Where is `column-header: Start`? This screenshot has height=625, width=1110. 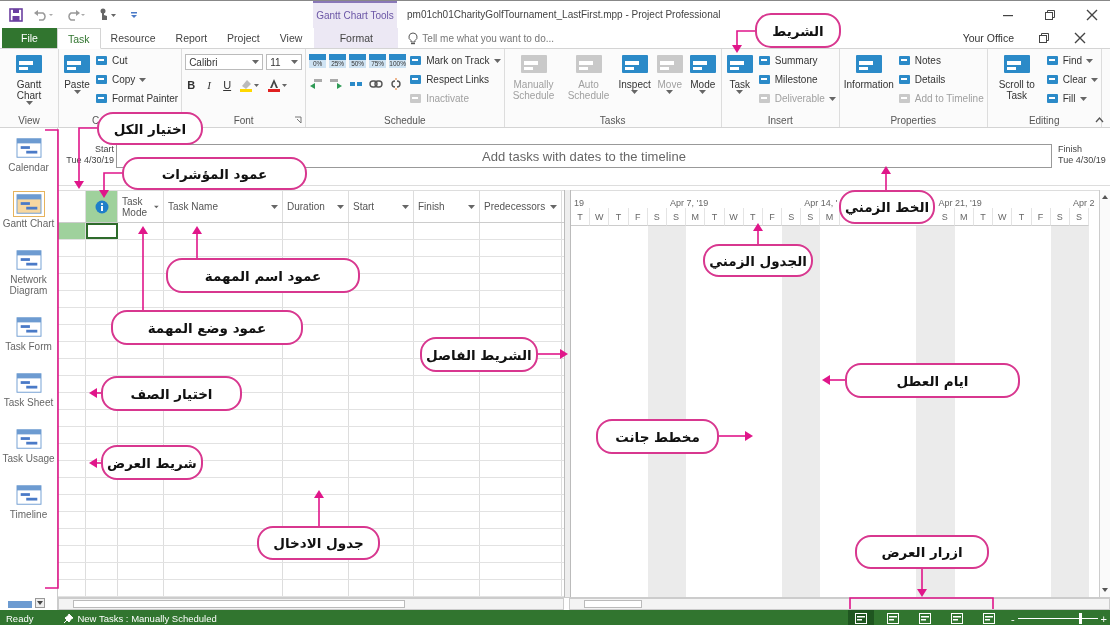 column-header: Start is located at coordinates (381, 206).